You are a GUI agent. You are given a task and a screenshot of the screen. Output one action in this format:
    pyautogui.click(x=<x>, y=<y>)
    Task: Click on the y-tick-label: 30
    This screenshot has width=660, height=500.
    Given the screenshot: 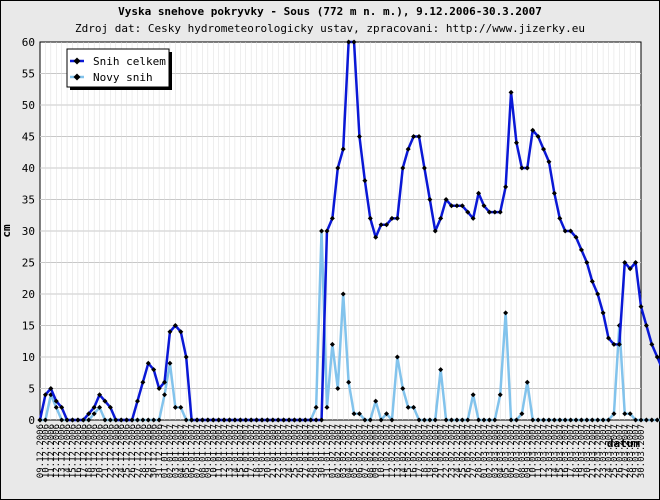 What is the action you would take?
    pyautogui.click(x=28, y=231)
    